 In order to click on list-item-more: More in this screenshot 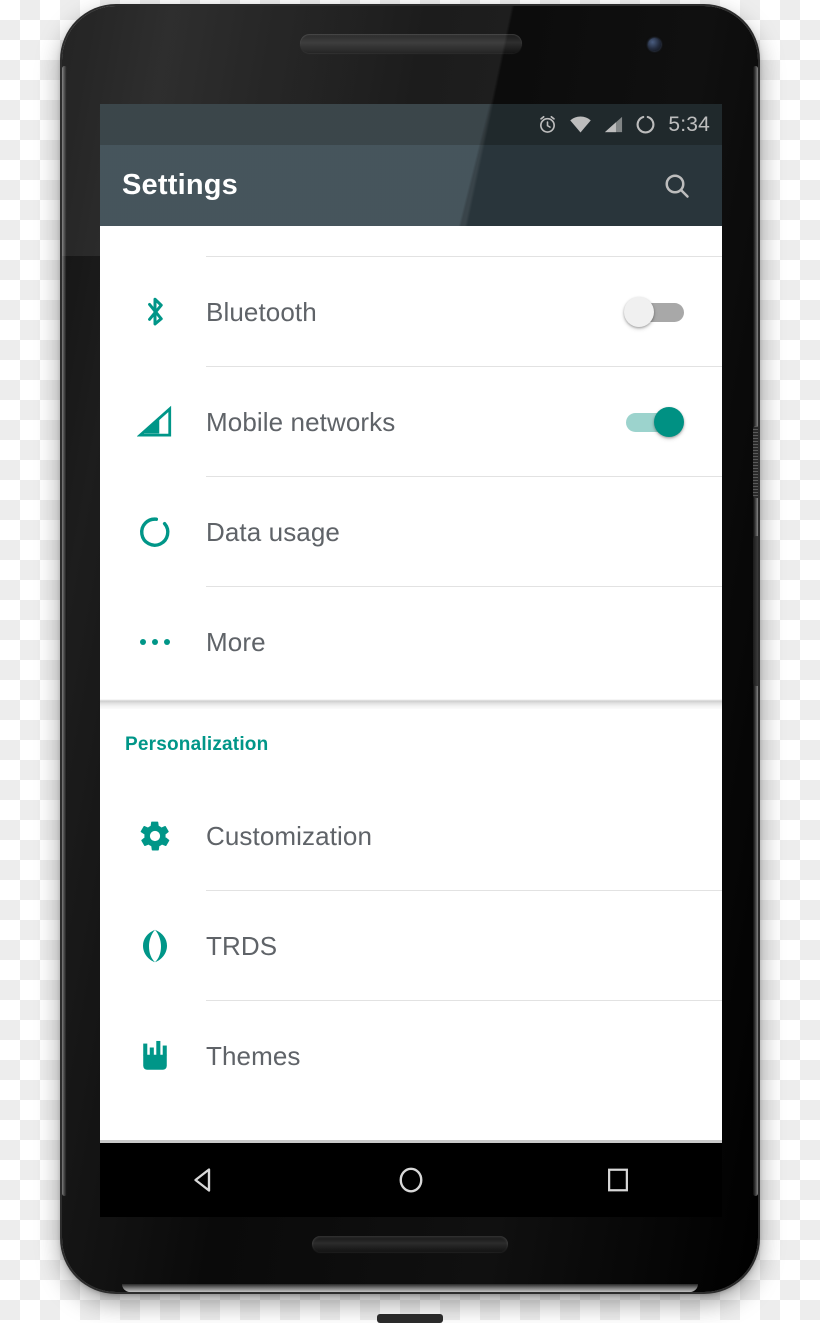, I will do `click(411, 642)`.